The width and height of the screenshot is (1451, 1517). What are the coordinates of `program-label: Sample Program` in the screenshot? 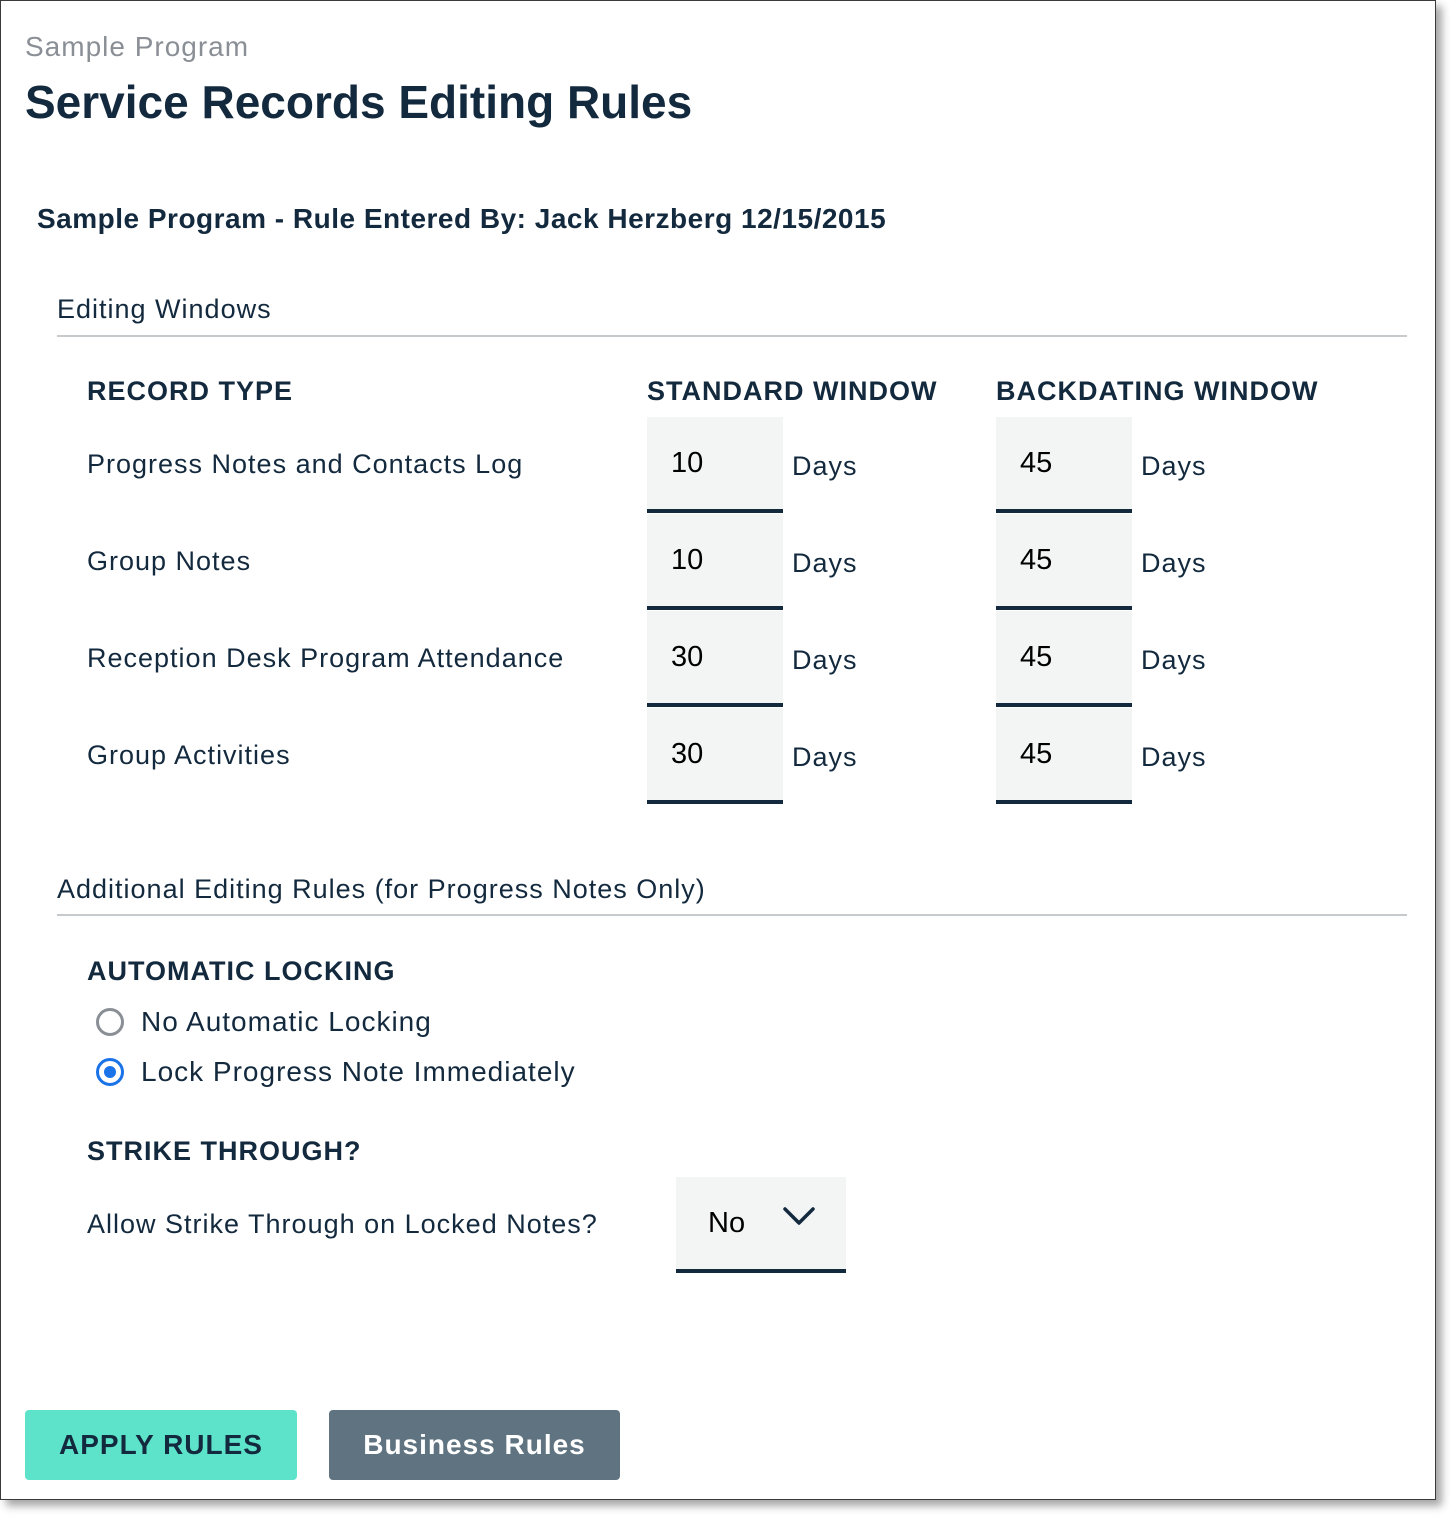 It's located at (137, 46).